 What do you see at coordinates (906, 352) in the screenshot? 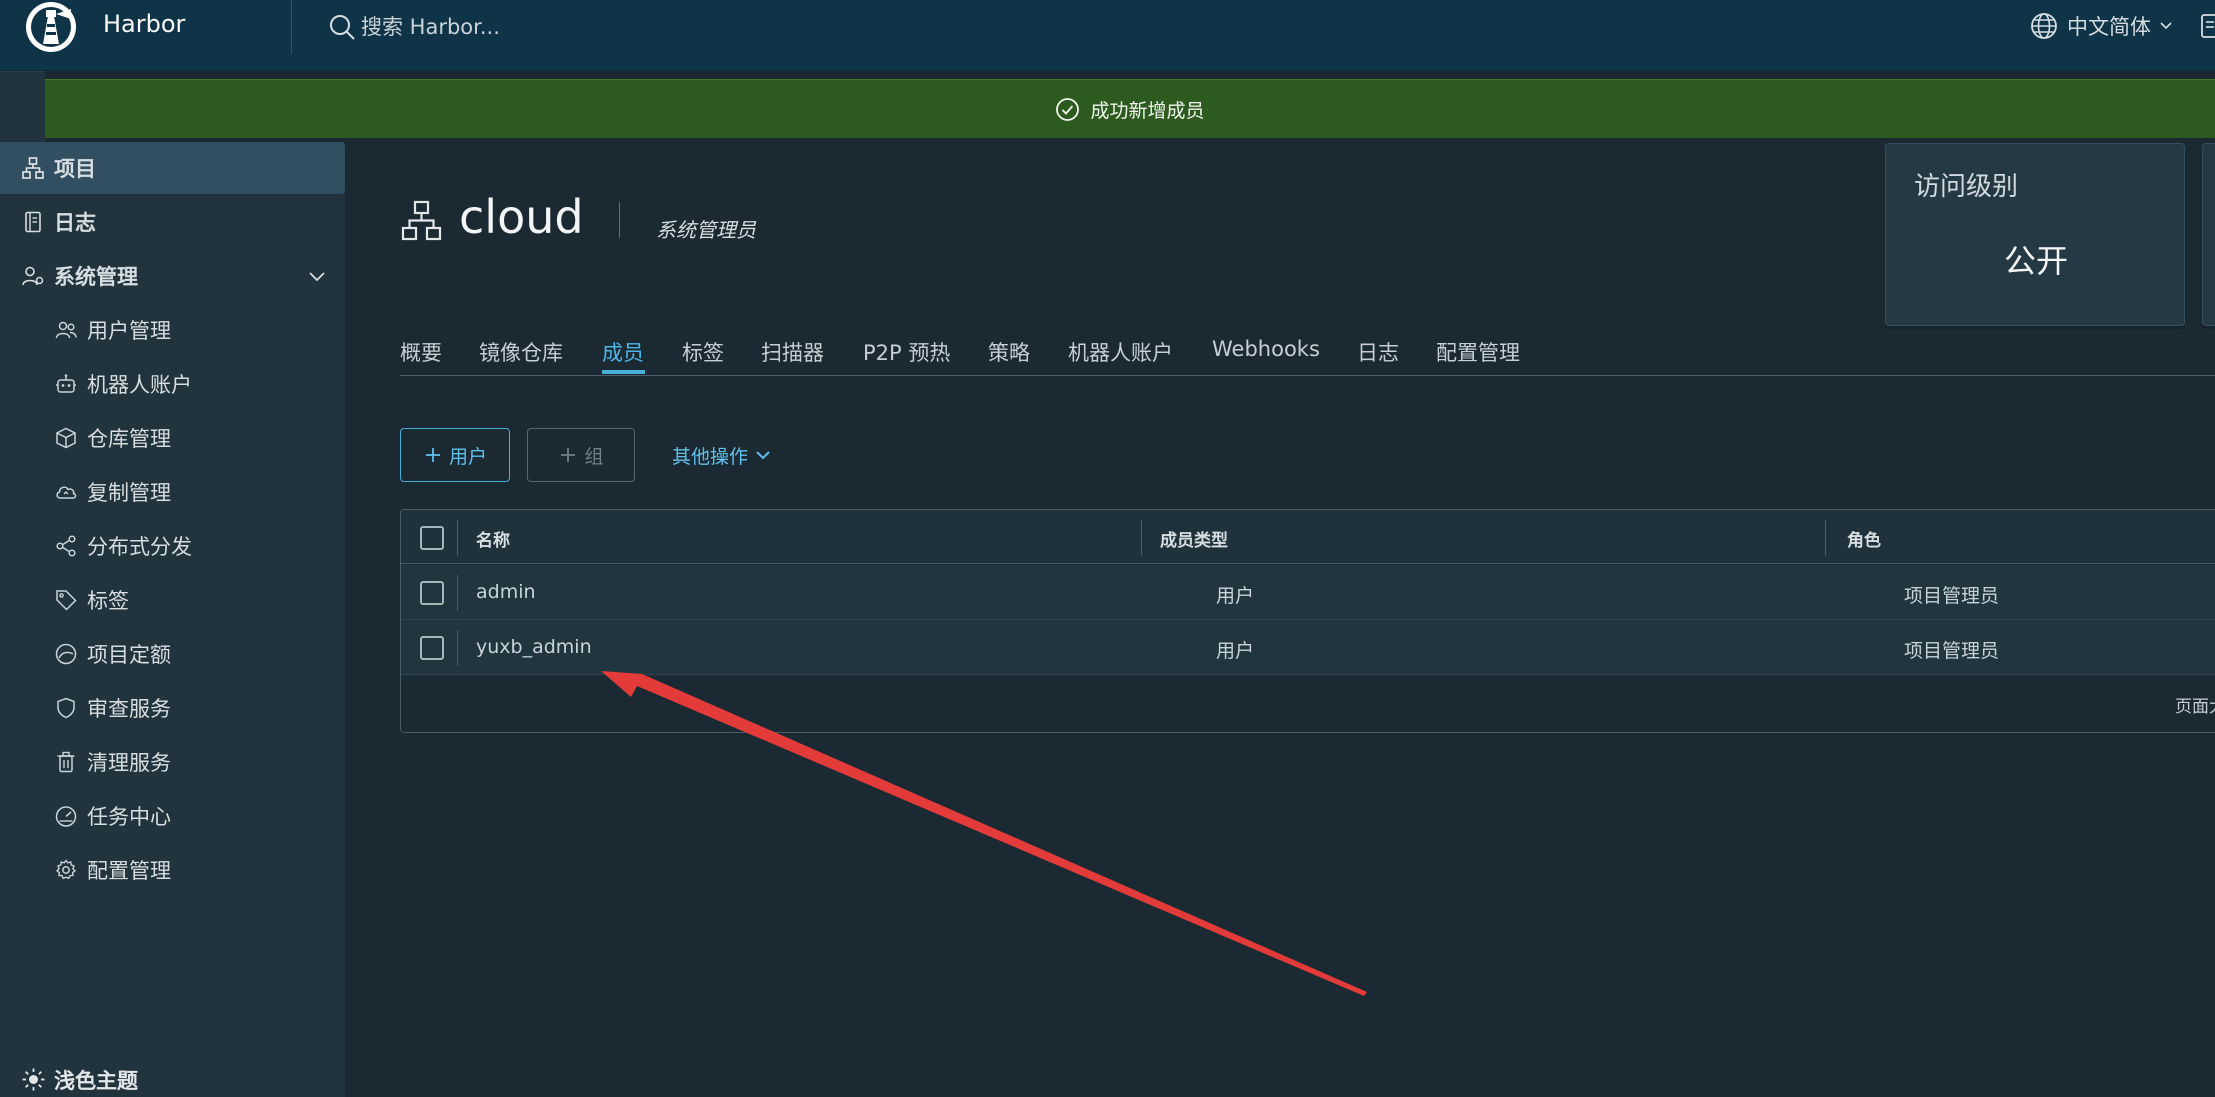
I see `tab-p2p-preheat: P2P 预热` at bounding box center [906, 352].